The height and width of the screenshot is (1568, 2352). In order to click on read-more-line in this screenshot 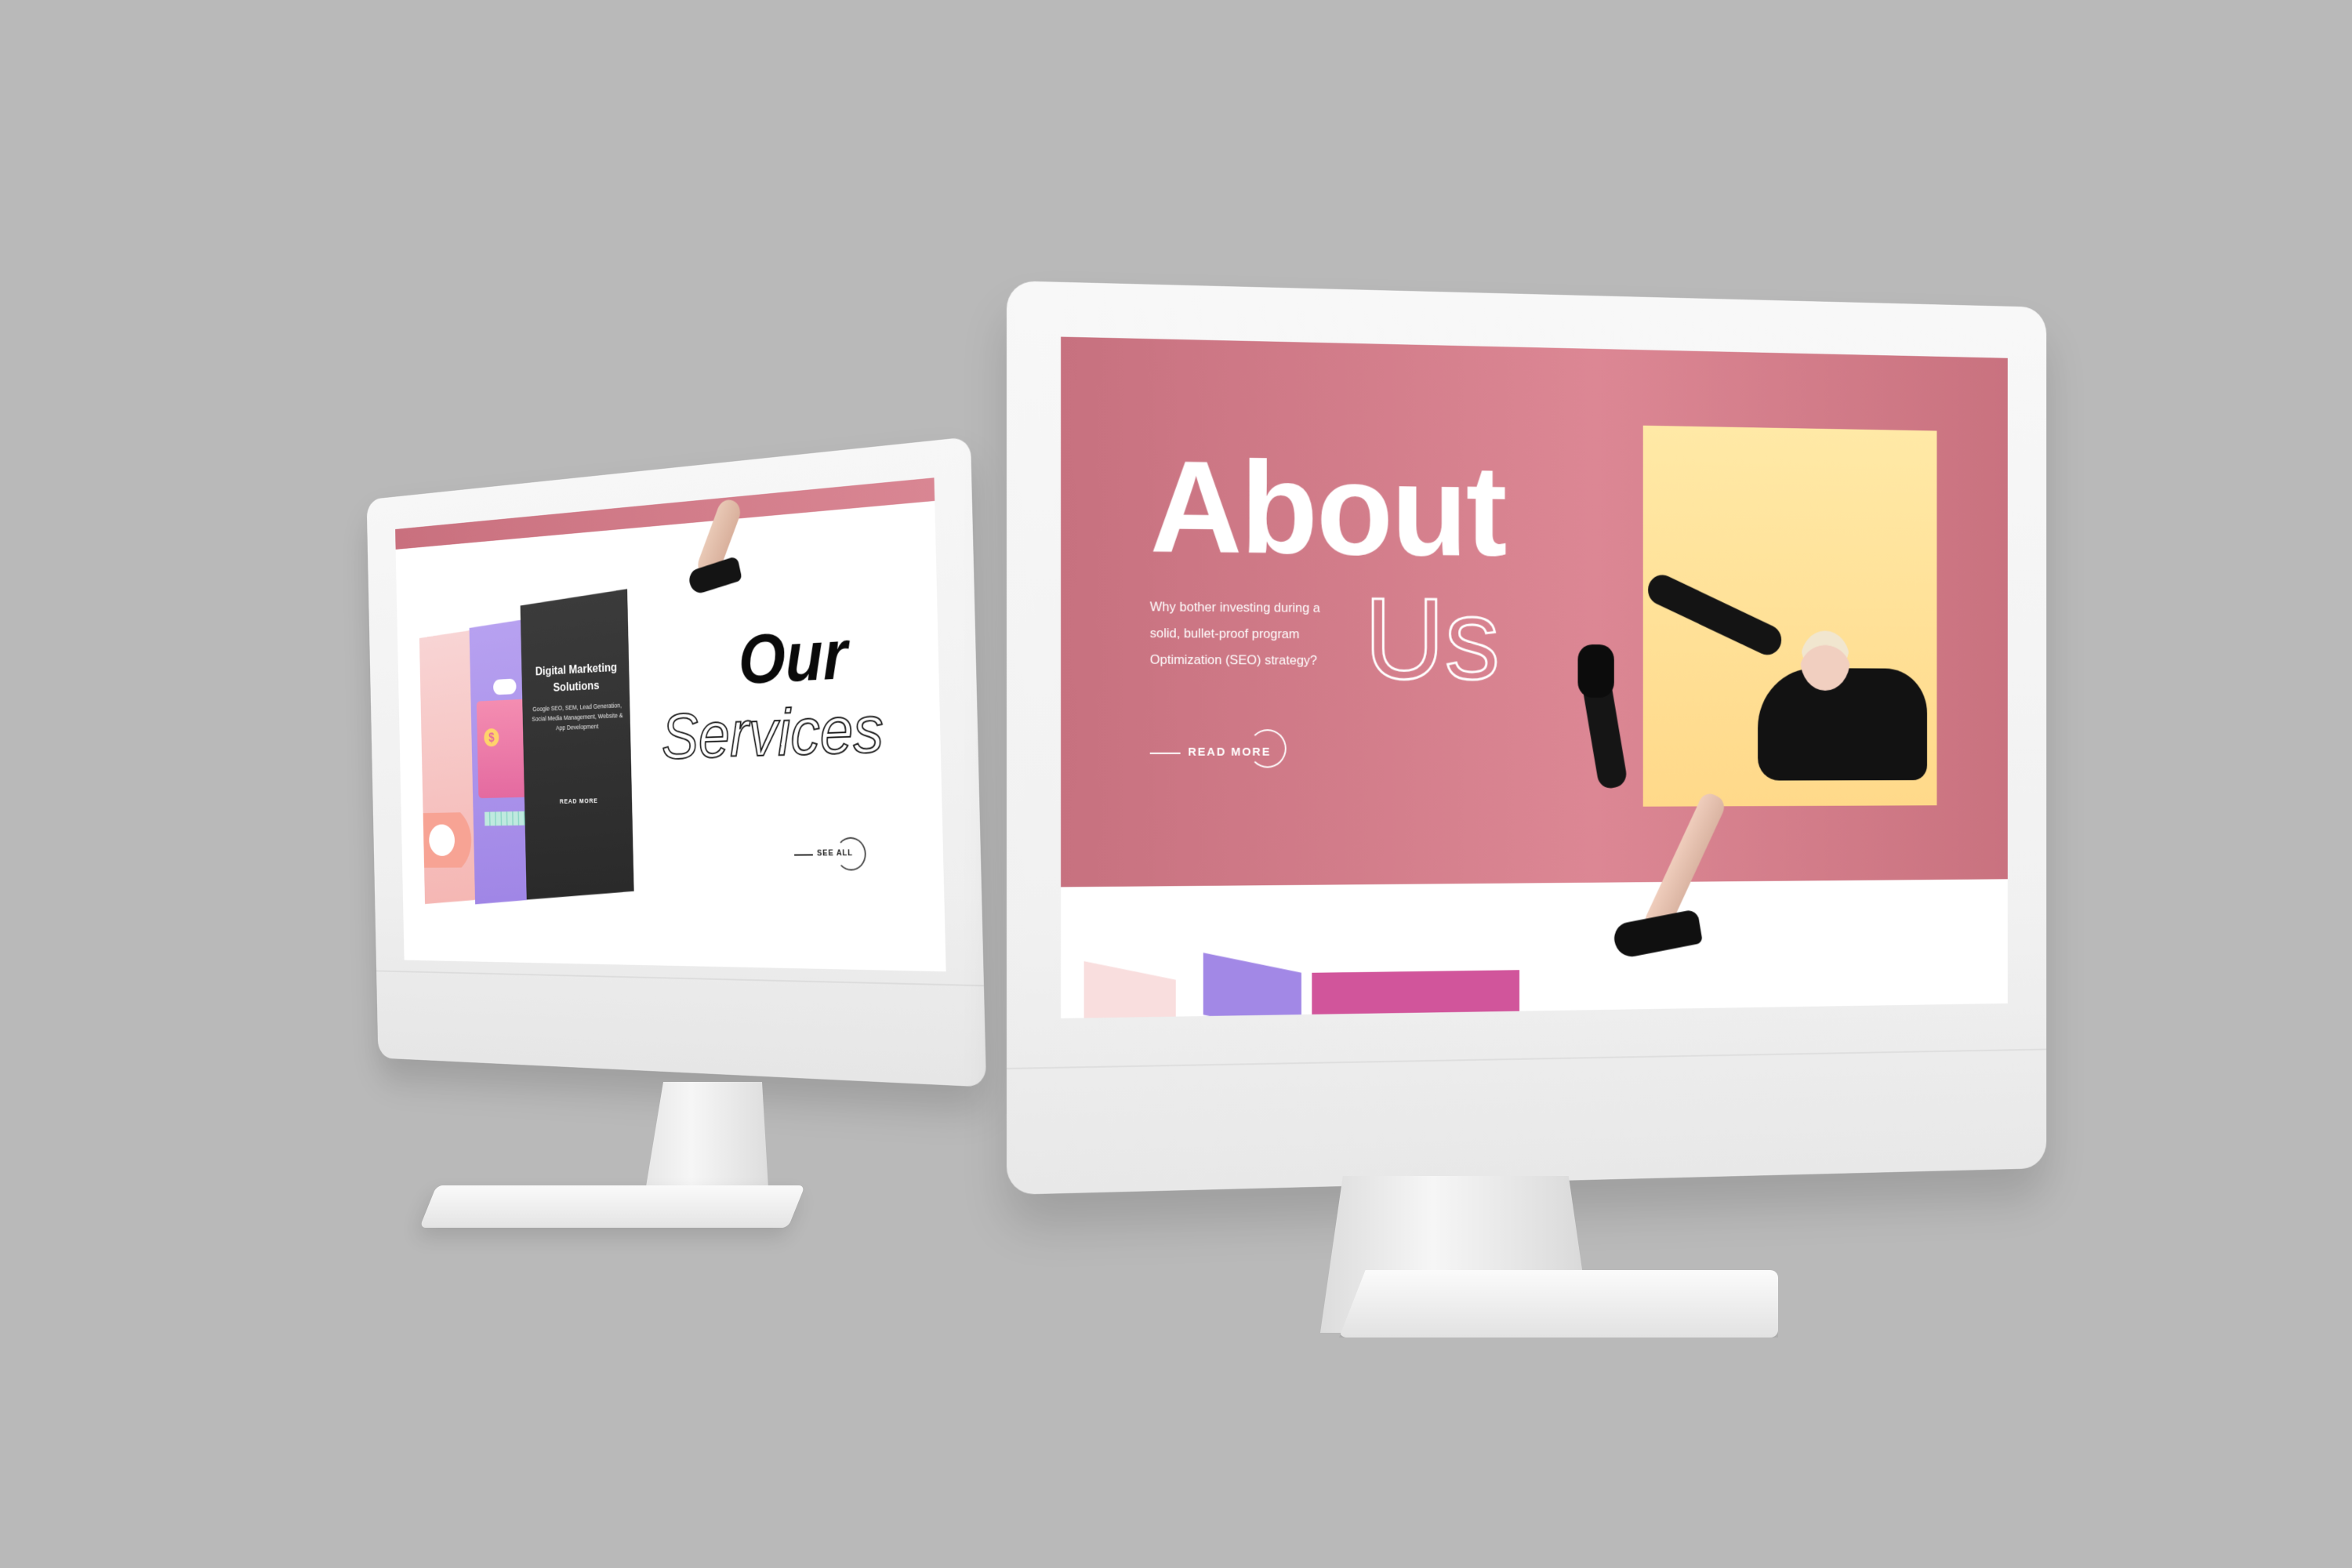, I will do `click(1165, 753)`.